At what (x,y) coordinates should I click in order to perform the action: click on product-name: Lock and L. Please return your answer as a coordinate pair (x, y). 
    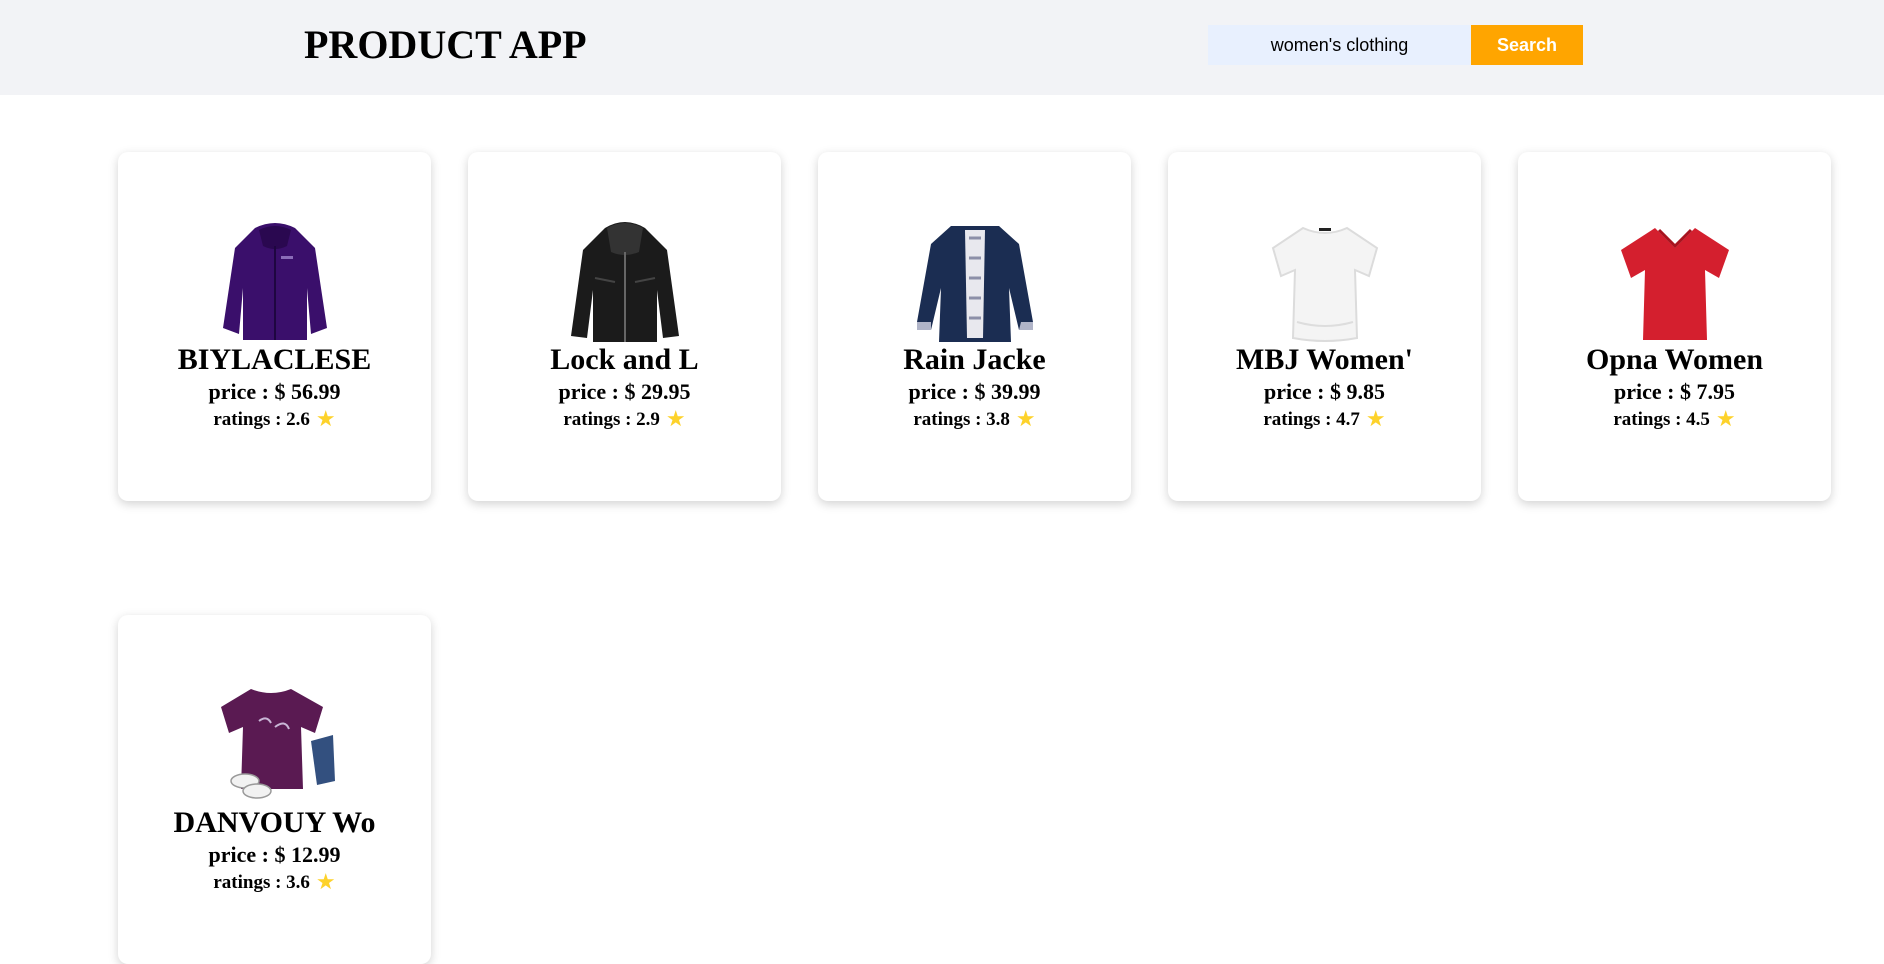
    Looking at the image, I should click on (624, 359).